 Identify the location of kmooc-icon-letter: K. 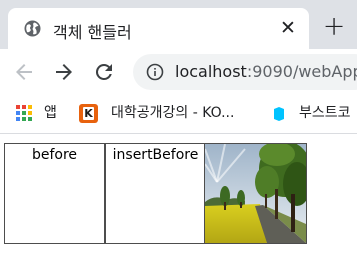
(88, 113).